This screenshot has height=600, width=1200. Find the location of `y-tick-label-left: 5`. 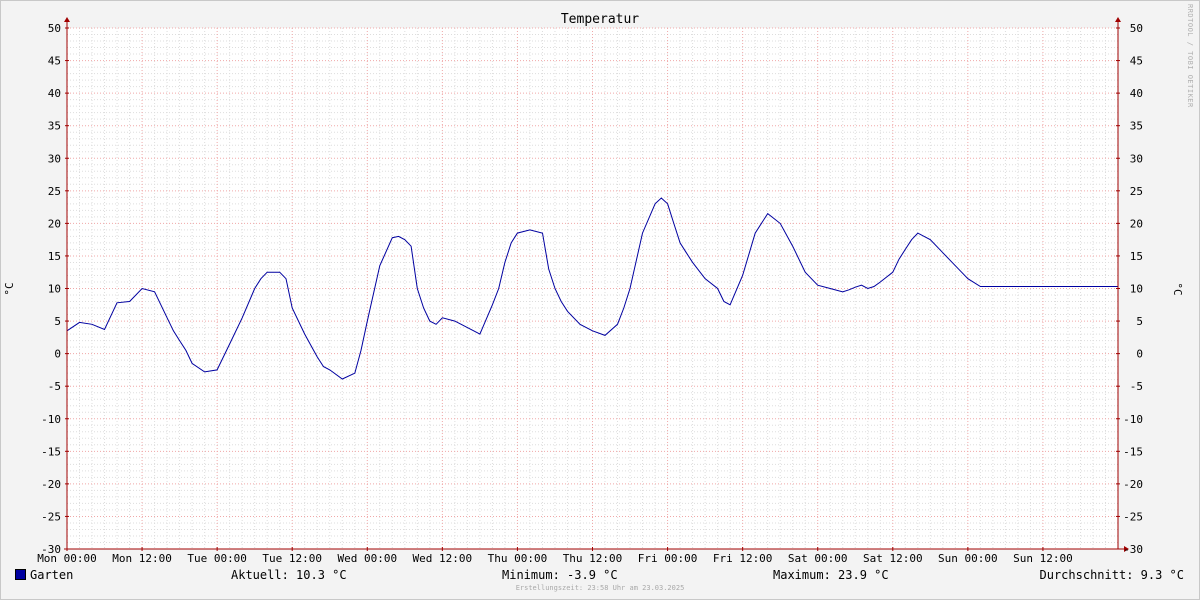

y-tick-label-left: 5 is located at coordinates (57, 321).